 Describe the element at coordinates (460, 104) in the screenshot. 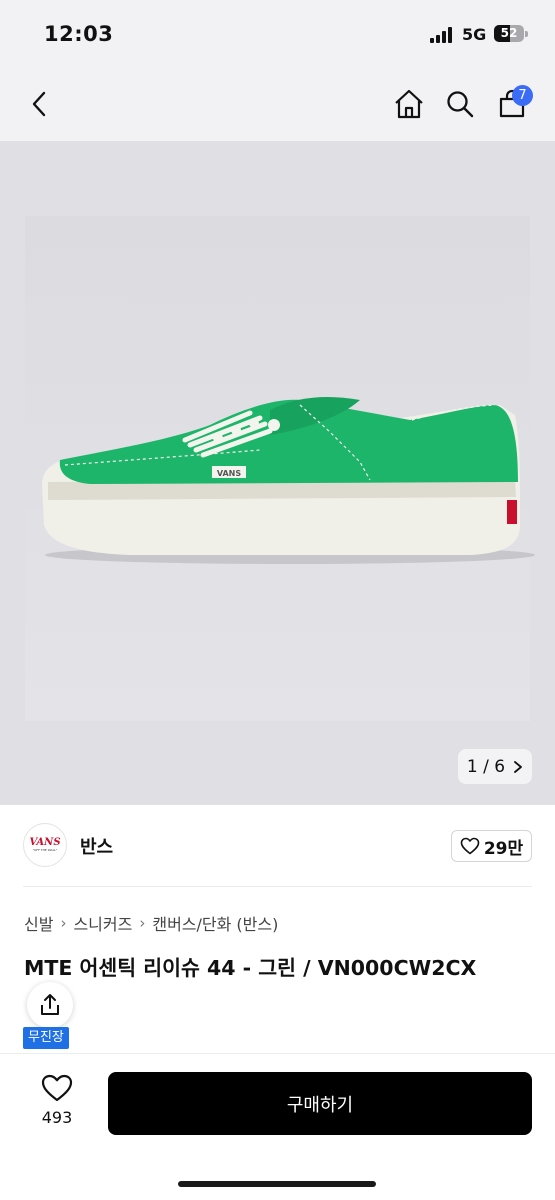

I see `search-icon` at that location.